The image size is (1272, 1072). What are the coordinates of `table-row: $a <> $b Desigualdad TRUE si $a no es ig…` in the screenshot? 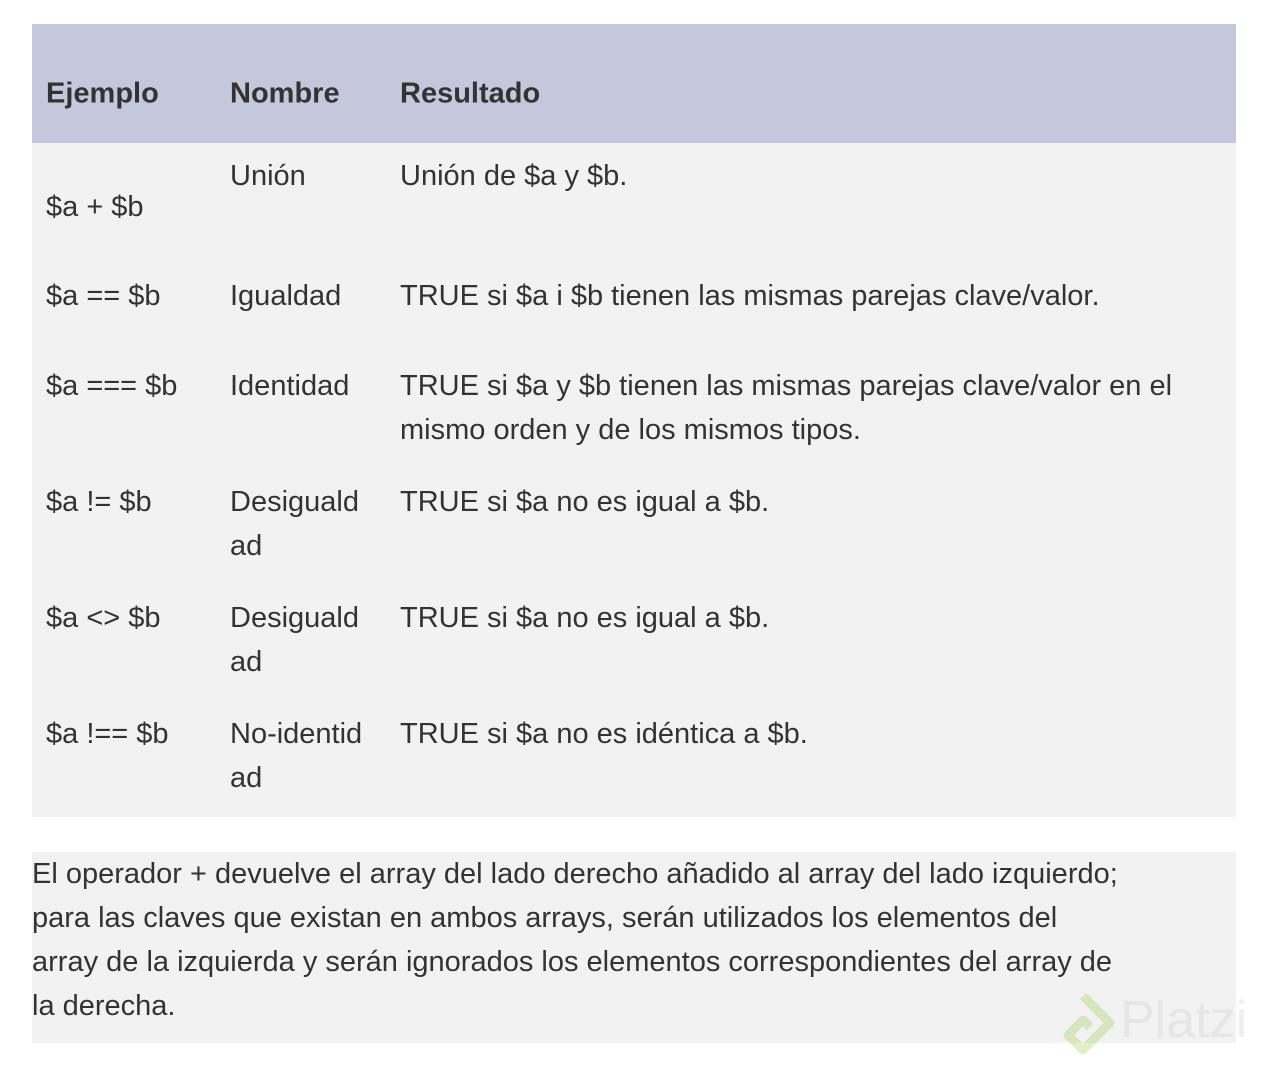 It's located at (634, 641).